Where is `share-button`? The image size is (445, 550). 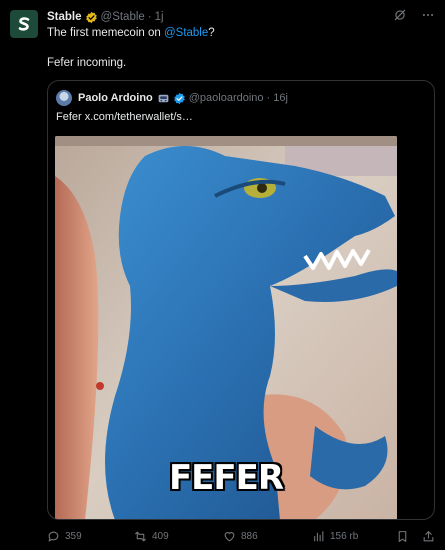
share-button is located at coordinates (428, 536).